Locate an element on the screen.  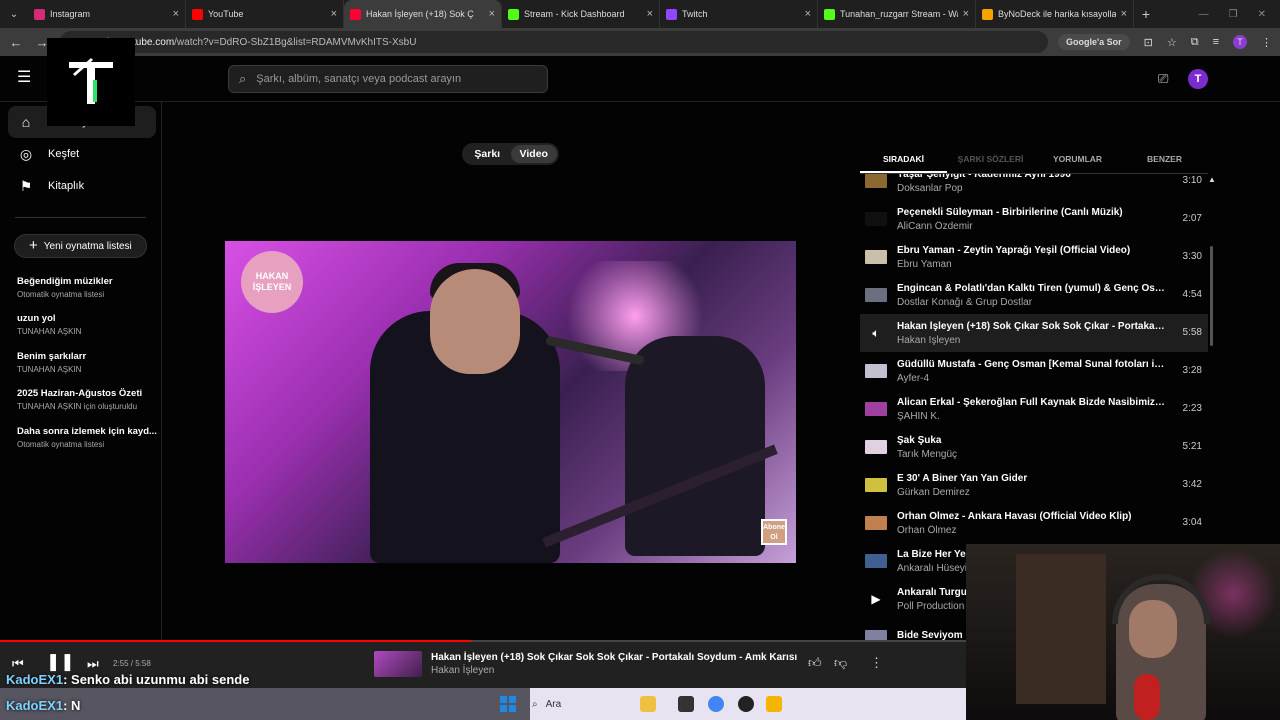
more-options-icon: ⋮ is located at coordinates (876, 663).